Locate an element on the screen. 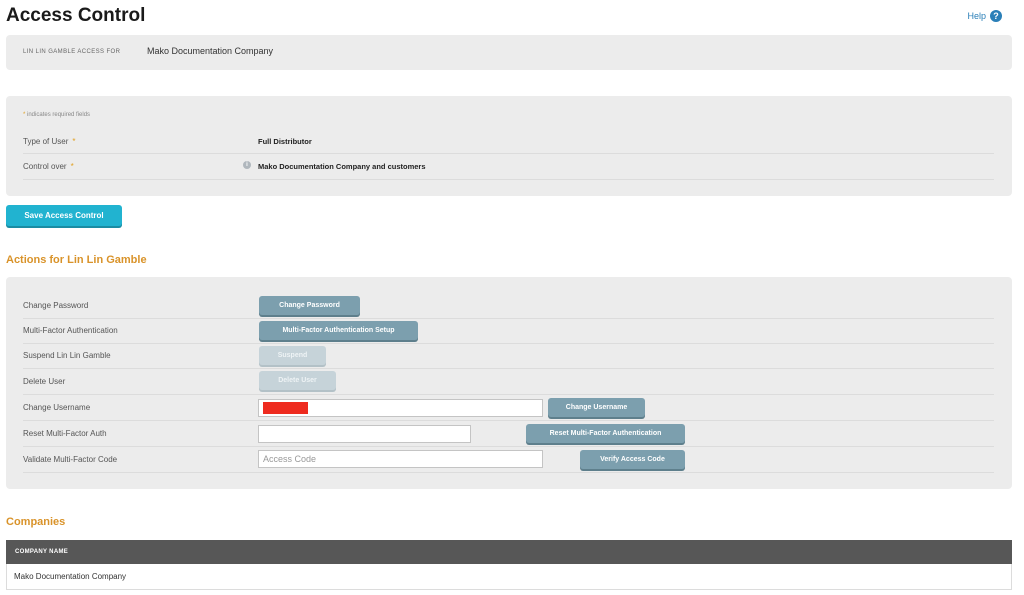 This screenshot has height=595, width=1024. table-row: Mako Documentation Company is located at coordinates (509, 577).